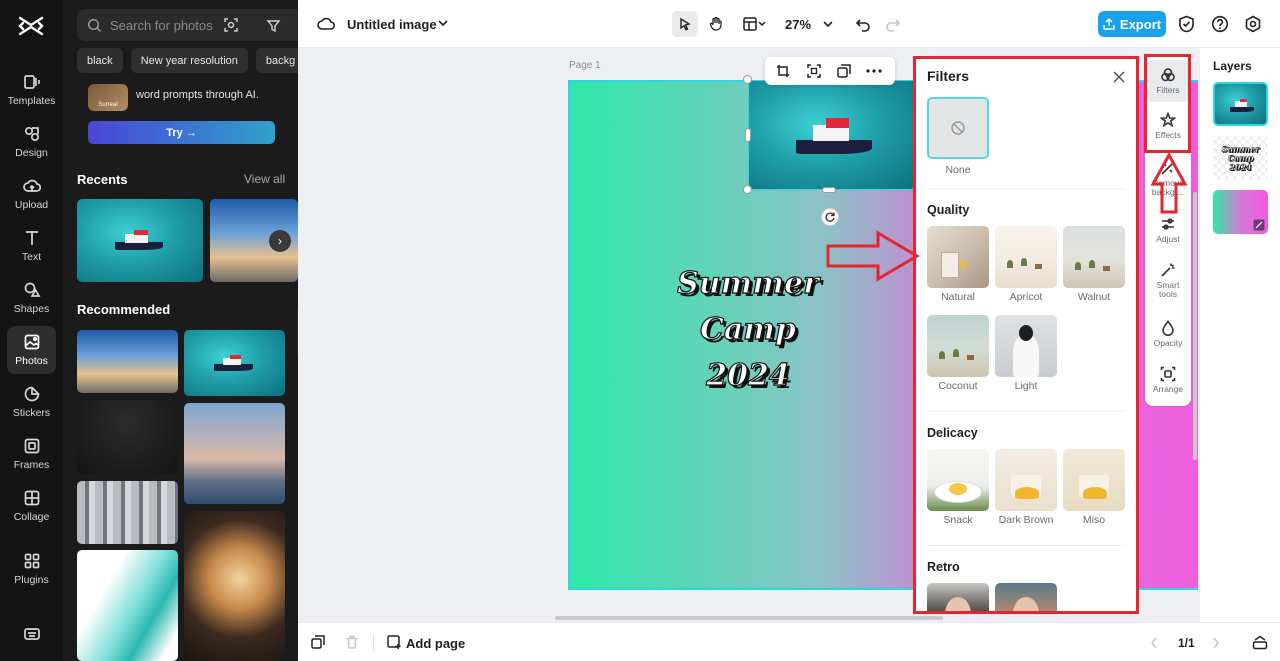 Image resolution: width=1280 pixels, height=661 pixels. I want to click on rotate-handle, so click(830, 217).